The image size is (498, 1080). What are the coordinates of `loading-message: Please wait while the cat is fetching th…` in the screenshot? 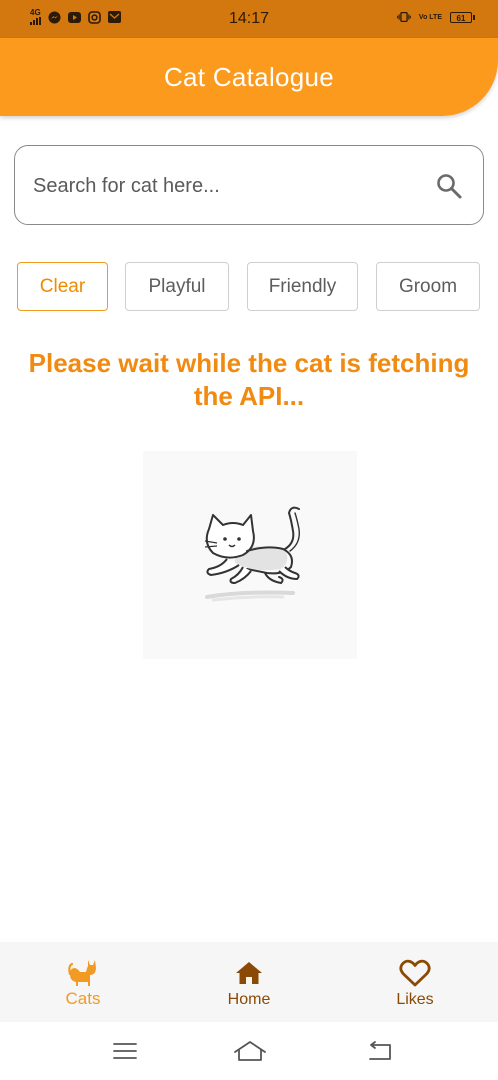 It's located at (249, 379).